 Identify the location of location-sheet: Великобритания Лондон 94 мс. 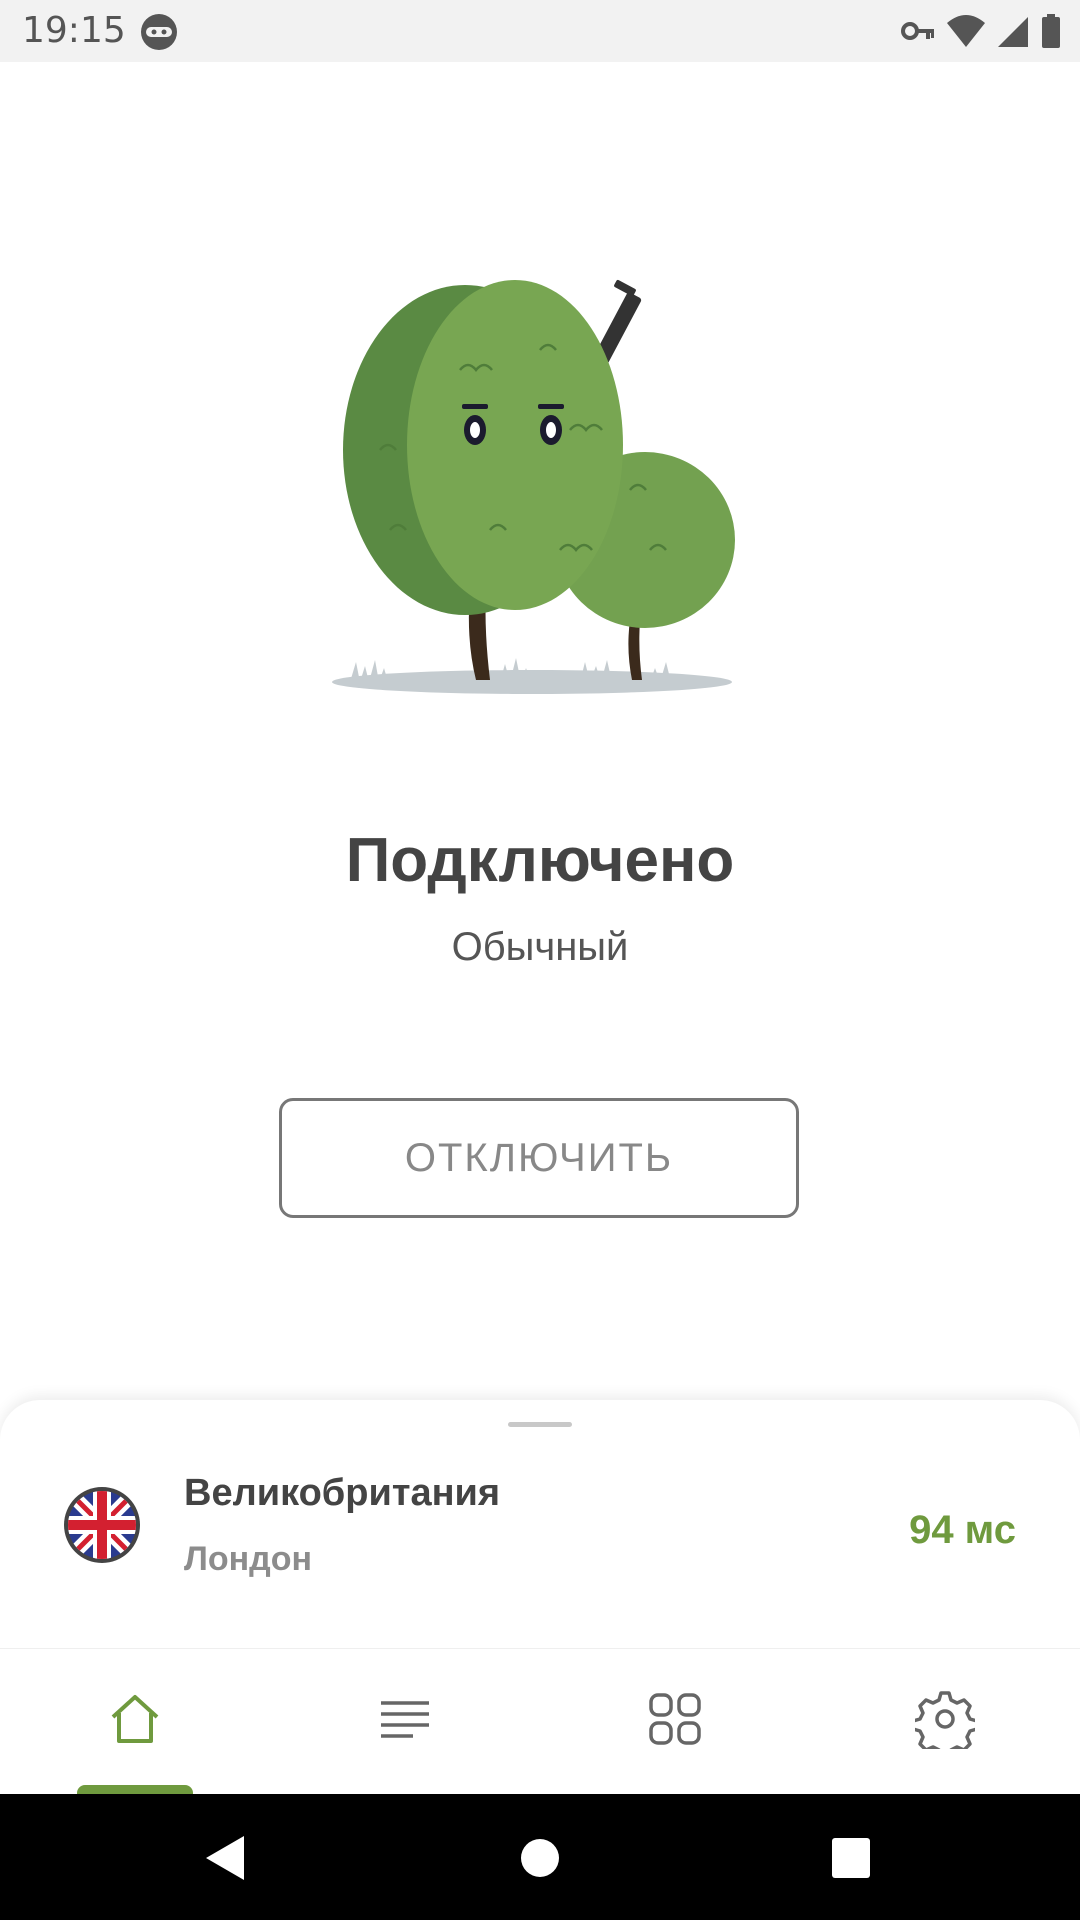
(540, 1525).